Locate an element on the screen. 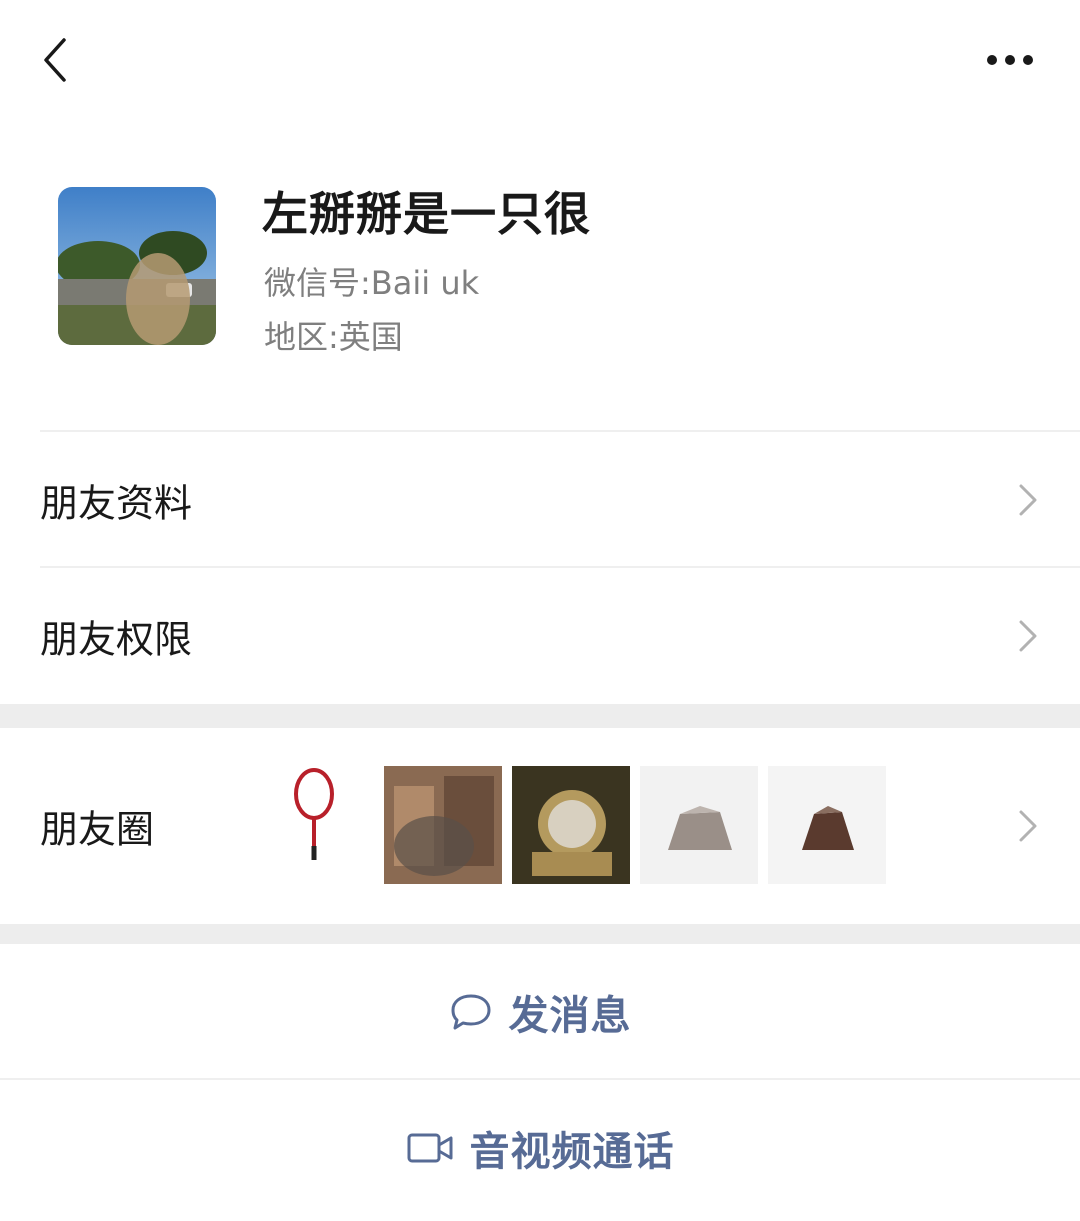 This screenshot has height=1221, width=1080. profile-name: 左掰掰是一只很 is located at coordinates (426, 214).